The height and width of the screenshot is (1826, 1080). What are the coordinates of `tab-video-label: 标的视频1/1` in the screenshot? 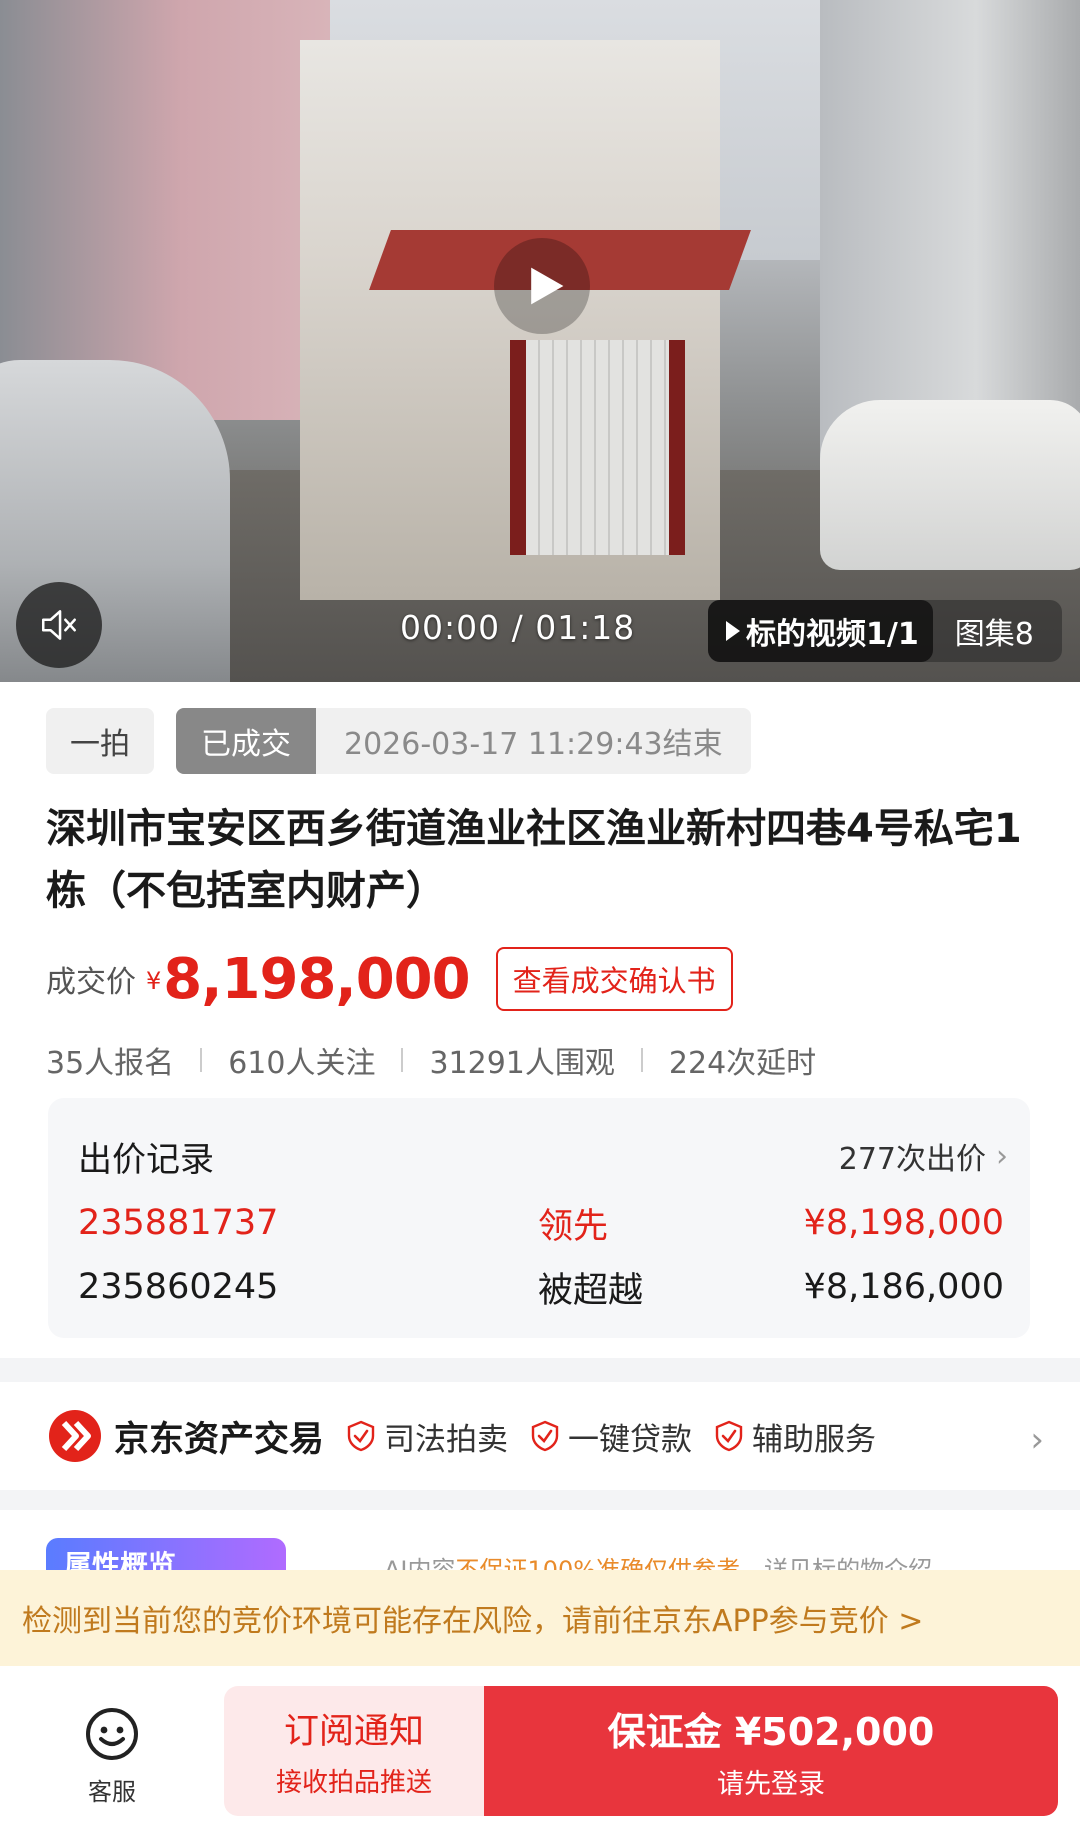 It's located at (832, 634).